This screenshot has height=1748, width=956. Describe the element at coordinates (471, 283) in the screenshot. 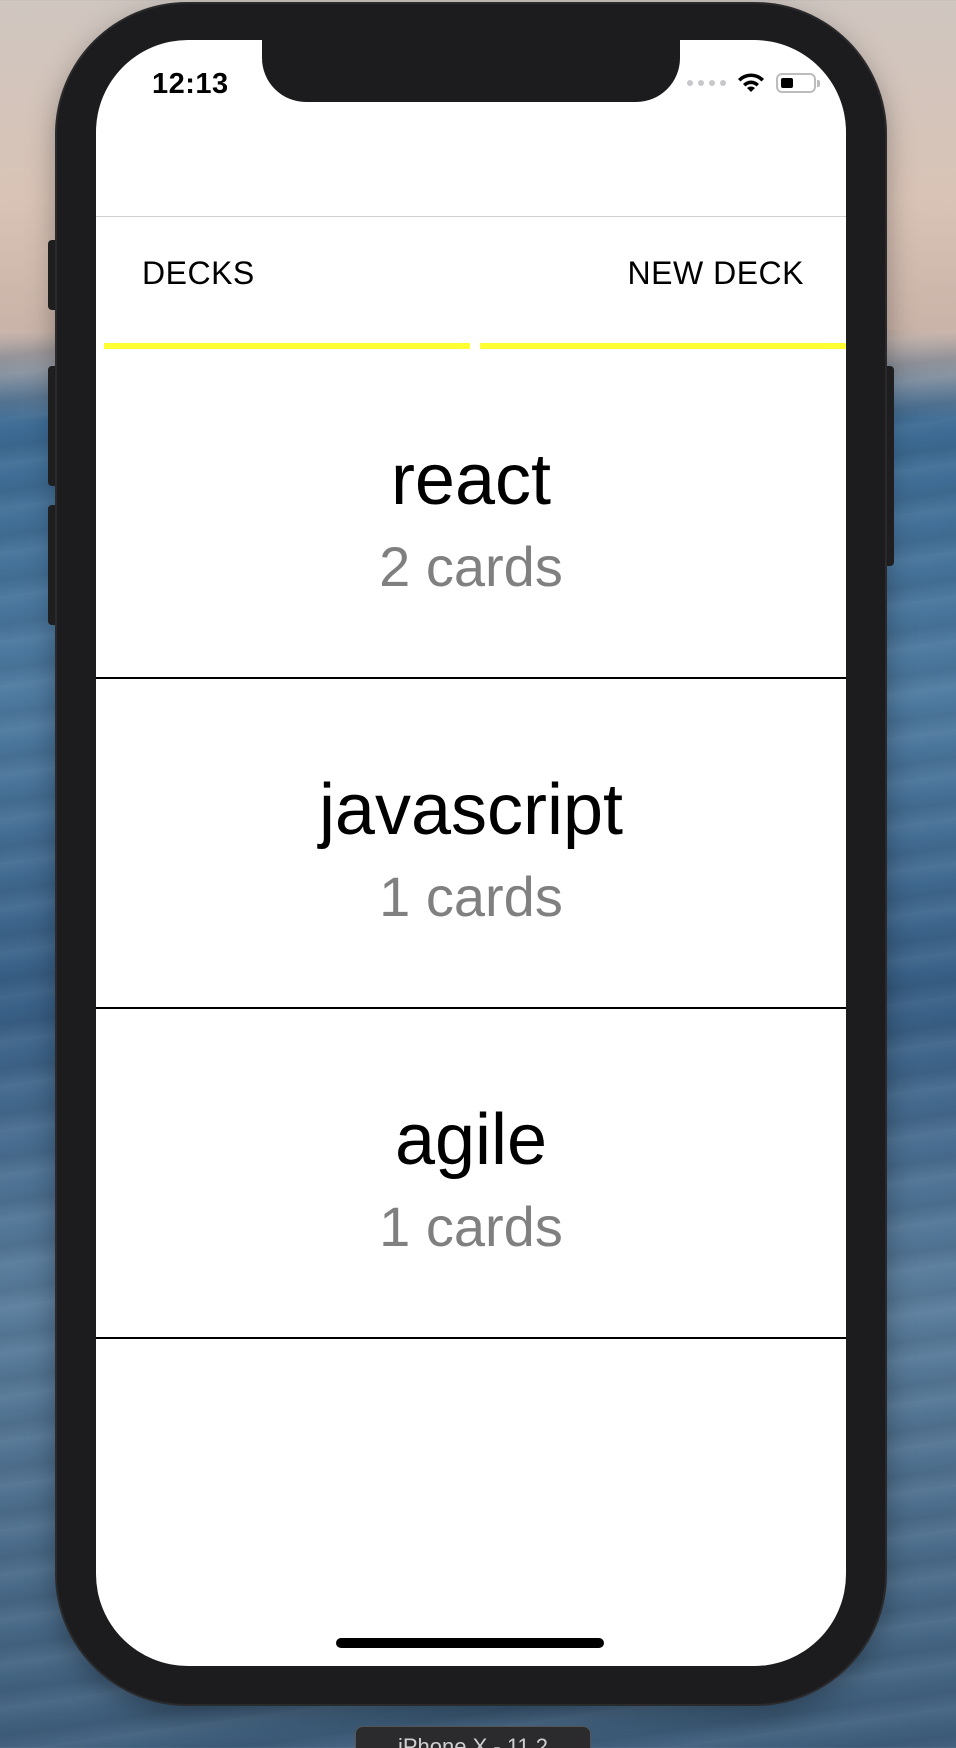

I see `top-tab-bar: DECKS NEW DECK` at that location.